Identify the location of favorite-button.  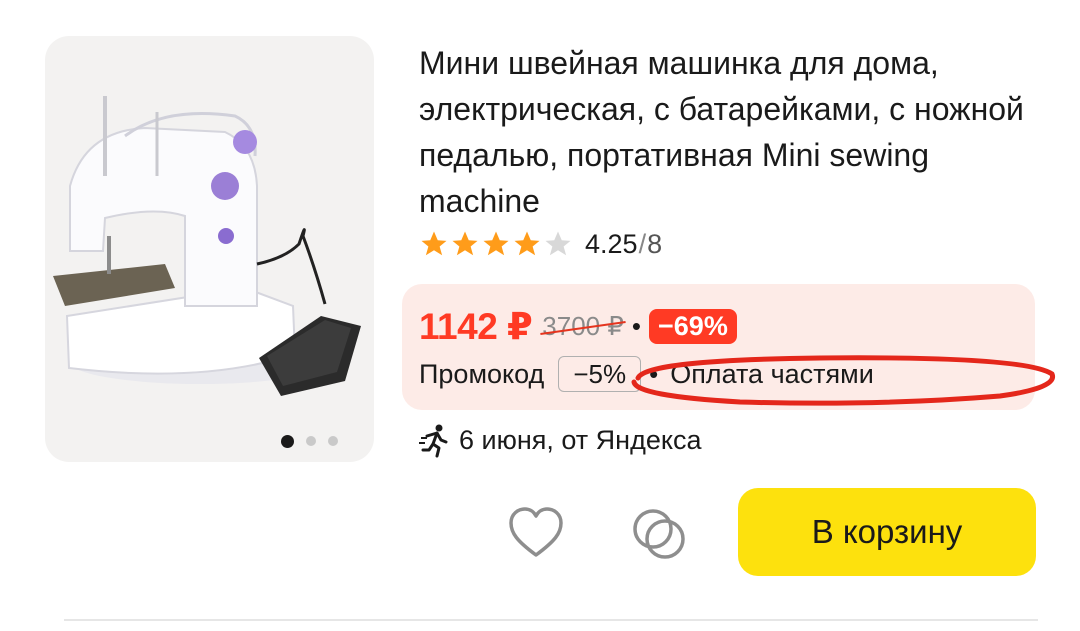
(536, 533).